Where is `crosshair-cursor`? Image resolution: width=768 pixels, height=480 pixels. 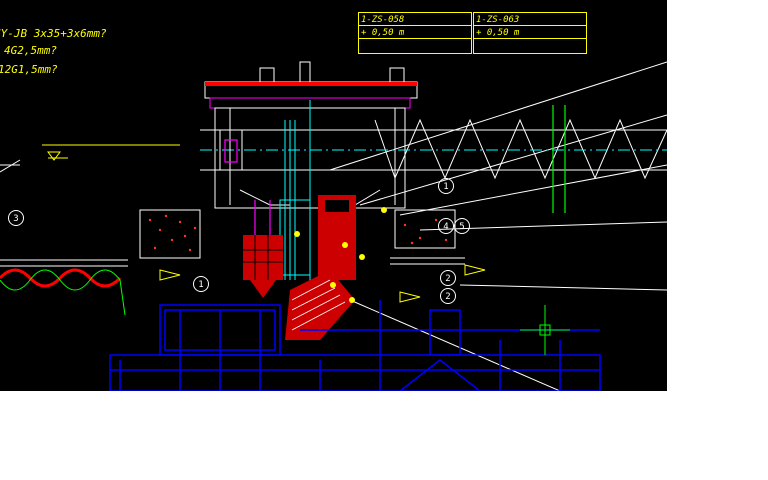 crosshair-cursor is located at coordinates (545, 330).